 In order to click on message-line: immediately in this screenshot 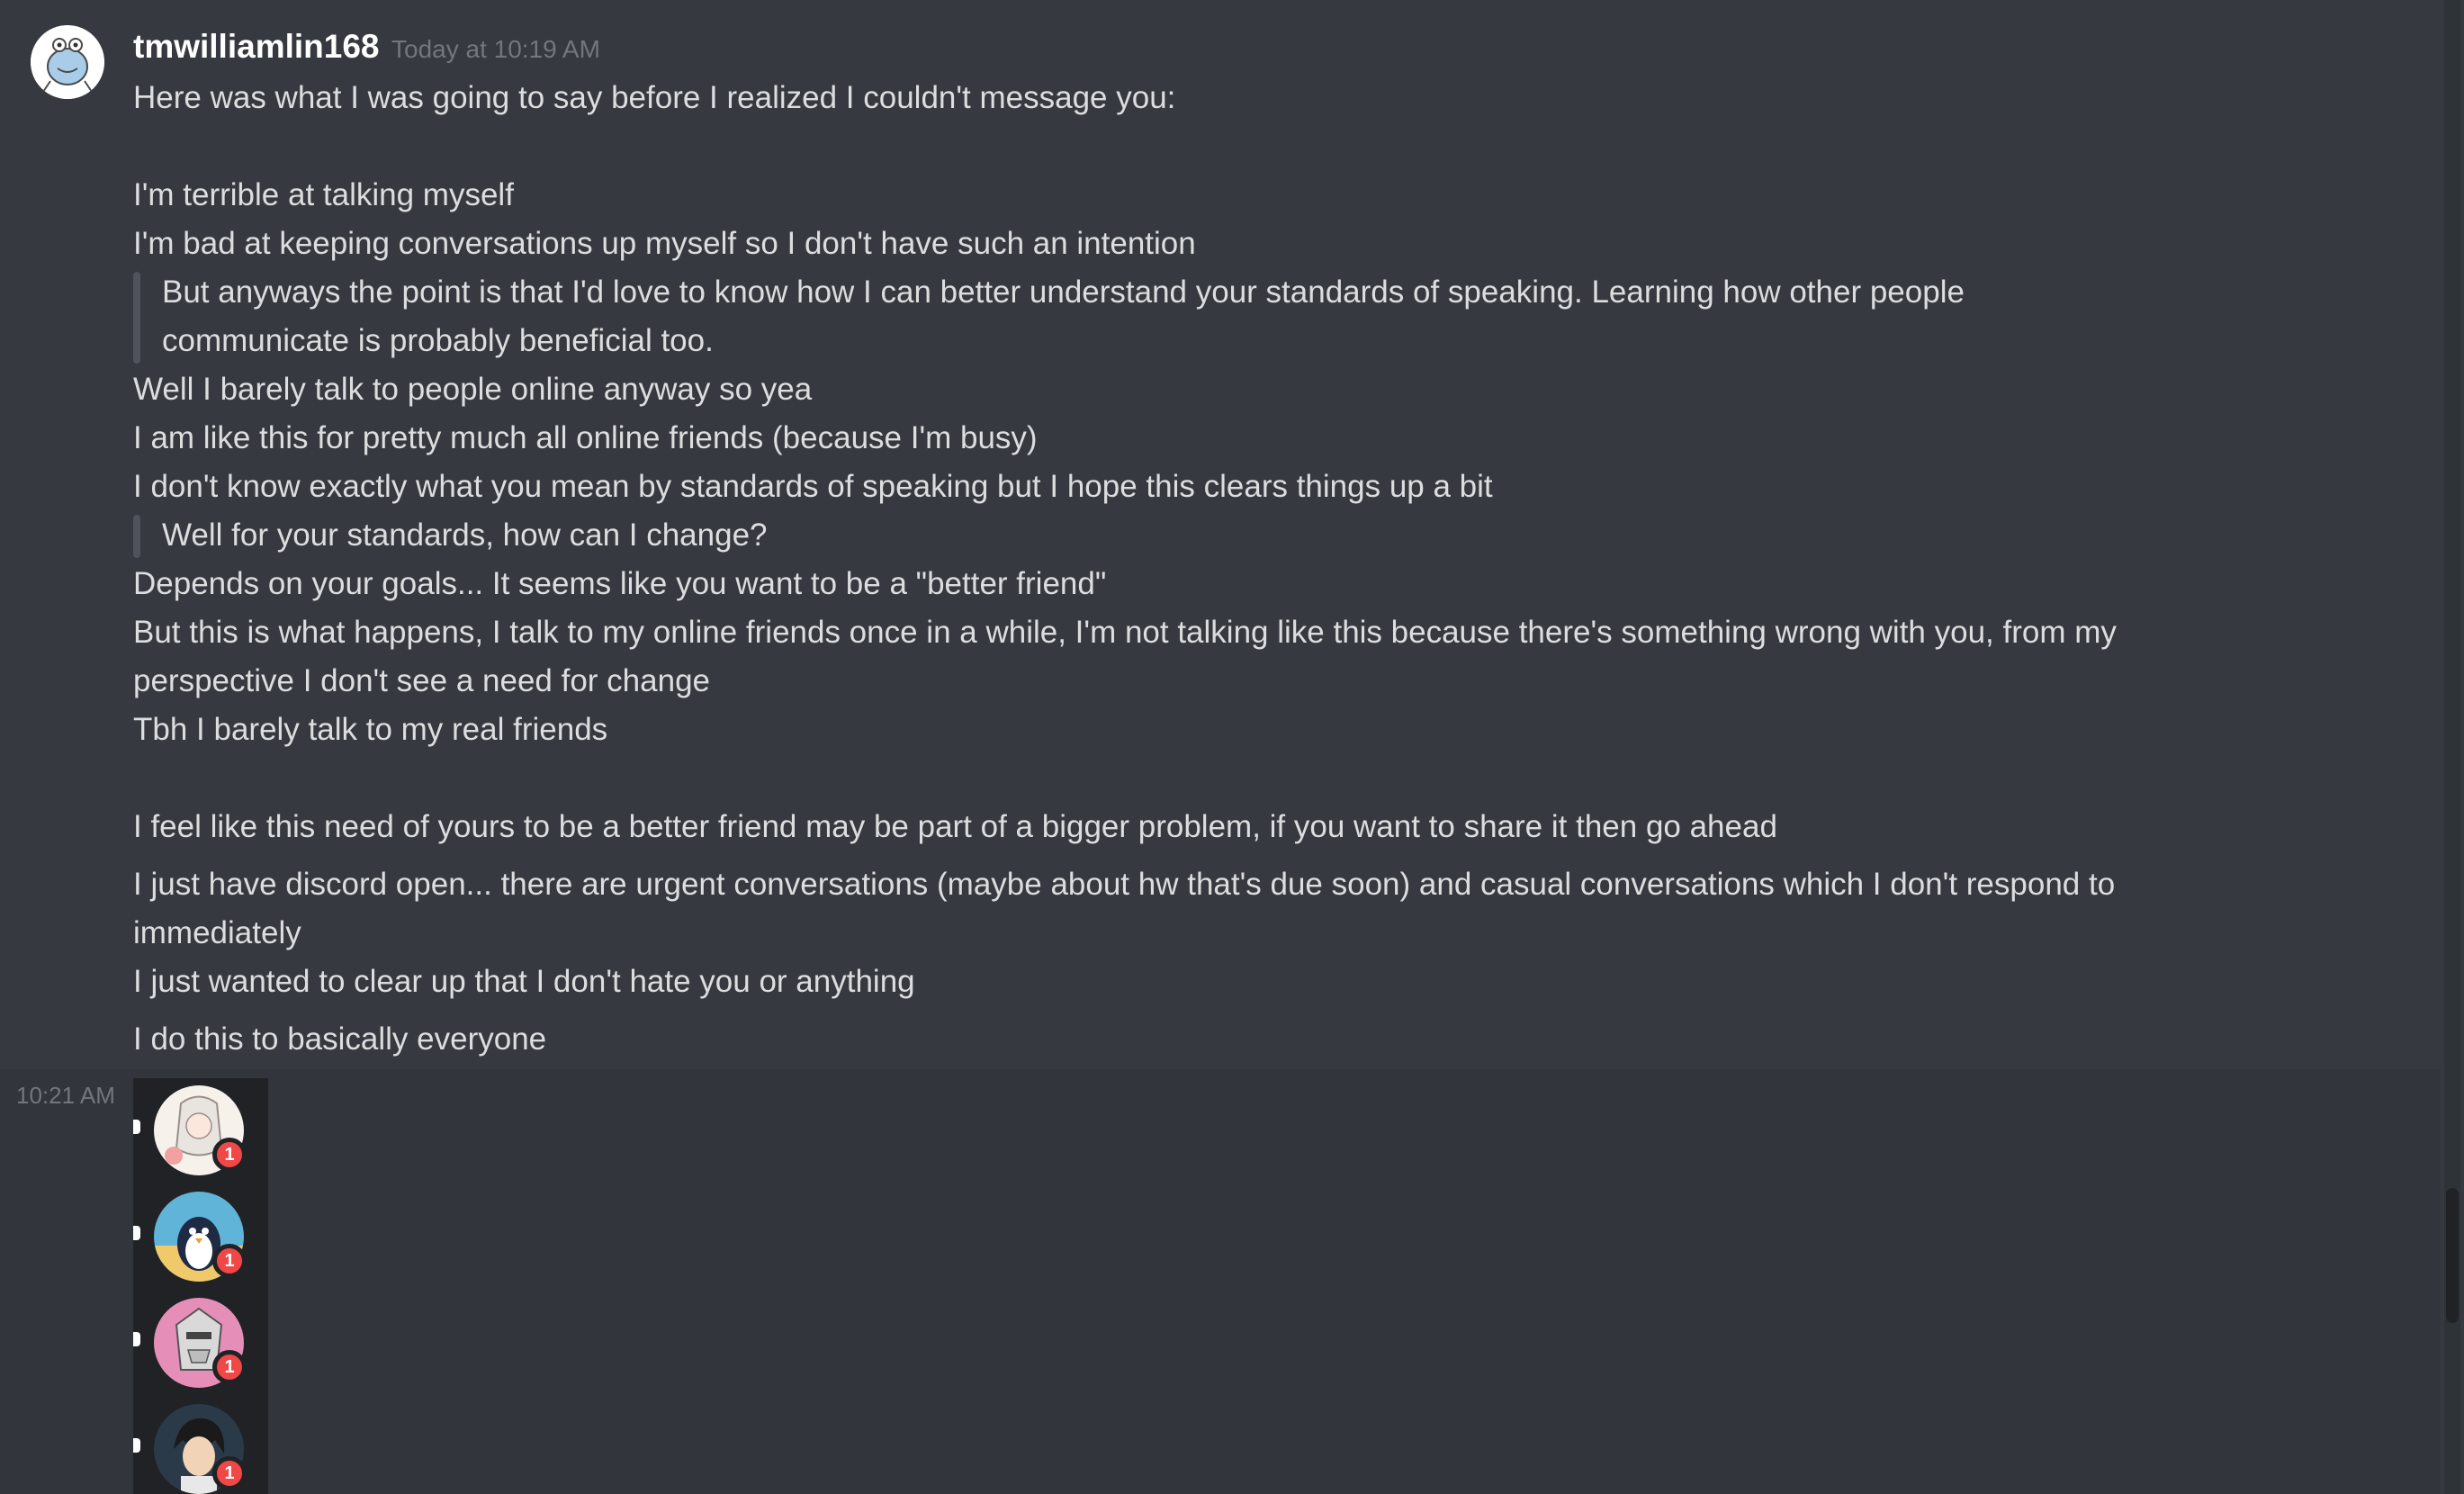, I will do `click(217, 932)`.